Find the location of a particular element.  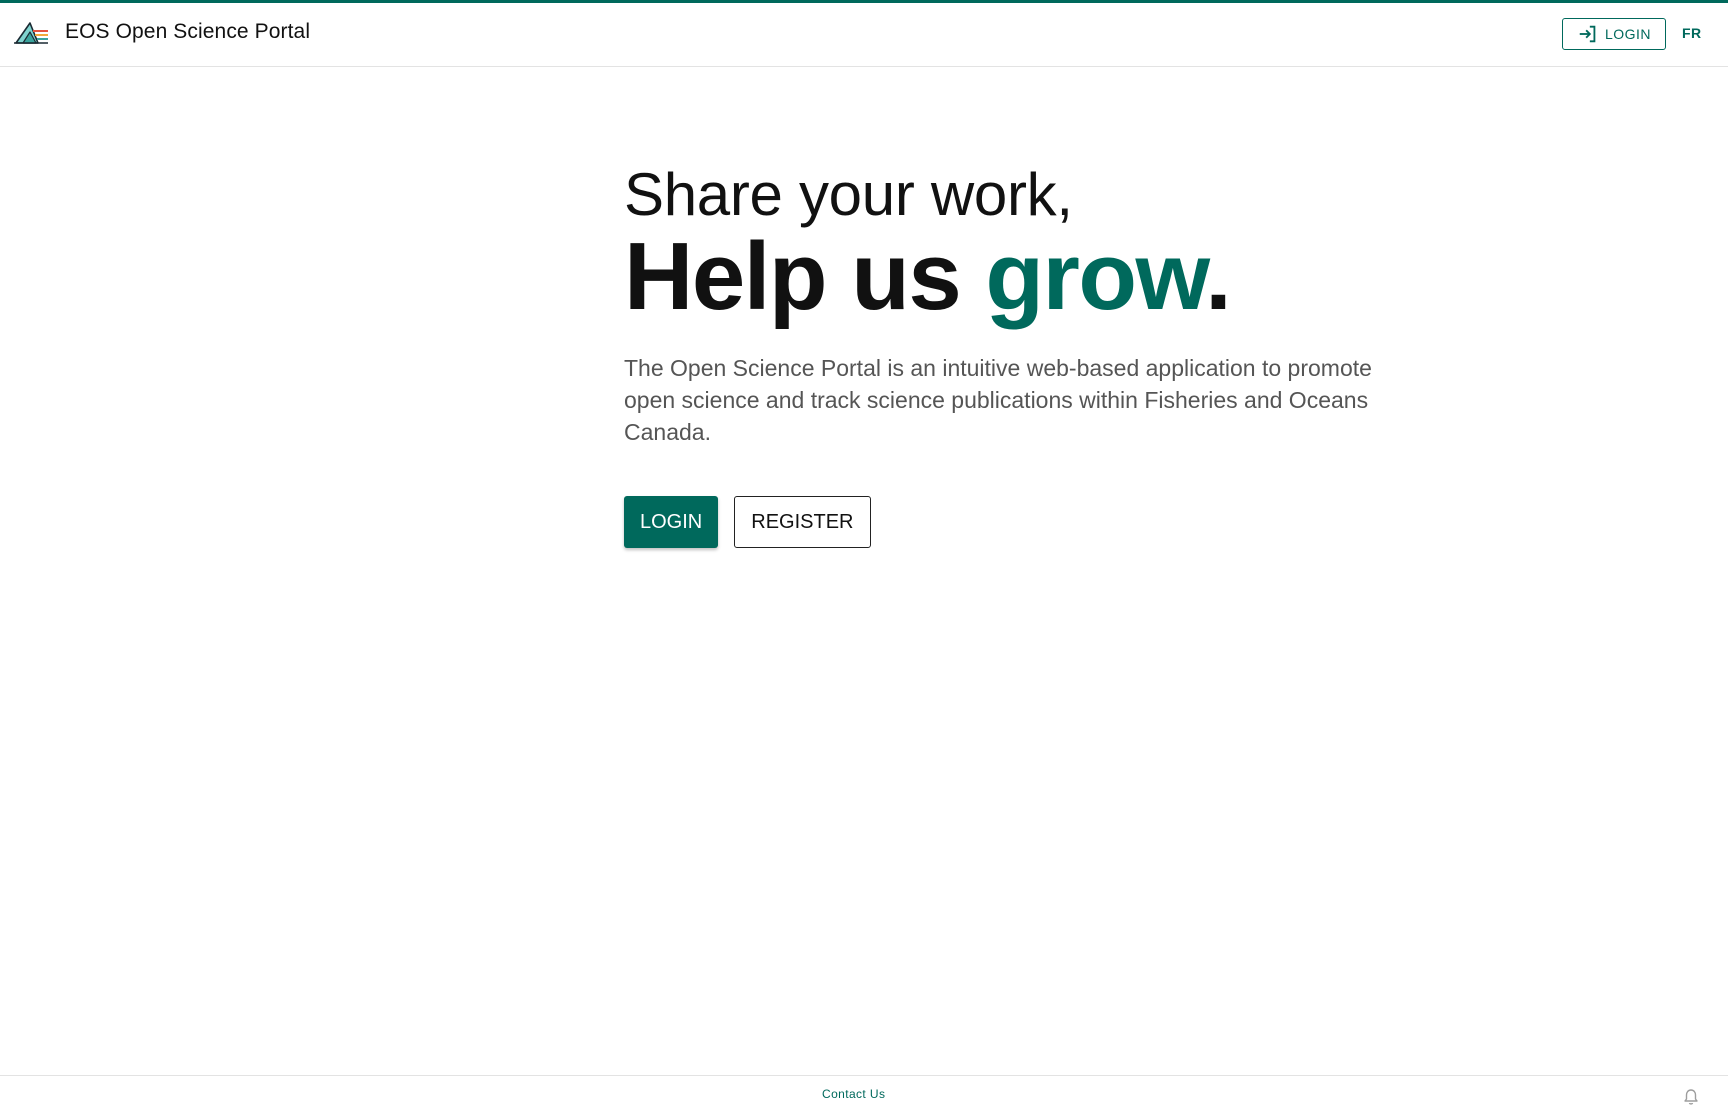

brand: EOS Open Science Portal is located at coordinates (162, 32).